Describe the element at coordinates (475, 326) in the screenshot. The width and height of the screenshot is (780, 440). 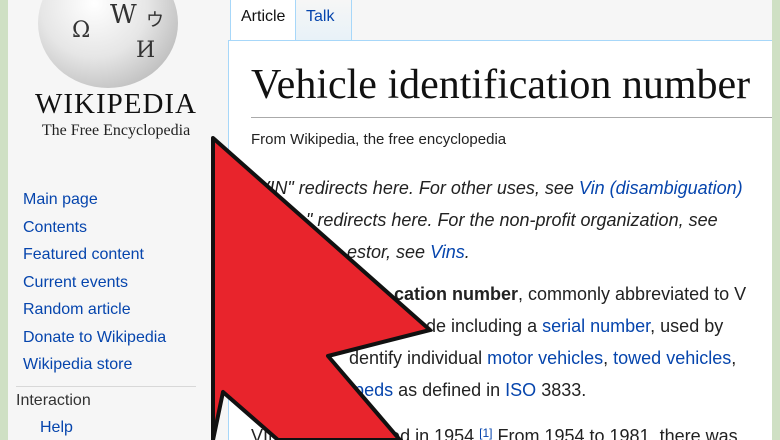
I see `body-text: code including a` at that location.